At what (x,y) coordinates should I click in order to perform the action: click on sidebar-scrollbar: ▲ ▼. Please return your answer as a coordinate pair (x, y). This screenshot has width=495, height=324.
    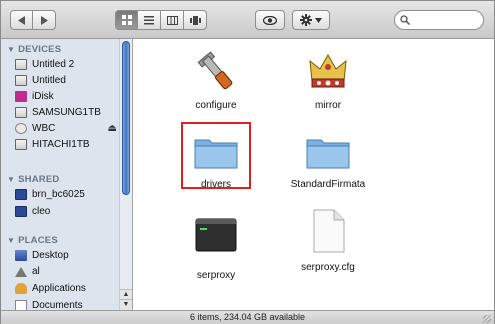
    Looking at the image, I should click on (125, 174).